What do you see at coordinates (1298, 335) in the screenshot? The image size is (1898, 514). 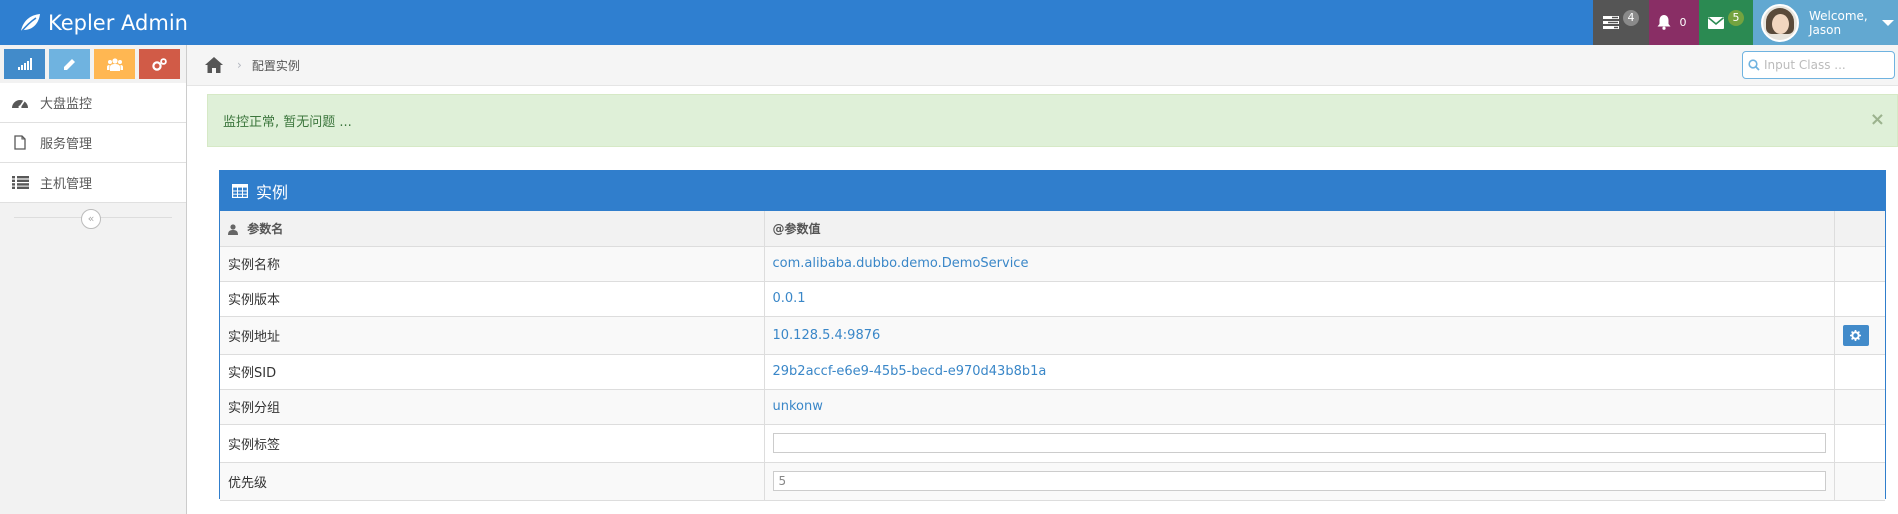 I see `param-value: 10.128.5.4:9876` at bounding box center [1298, 335].